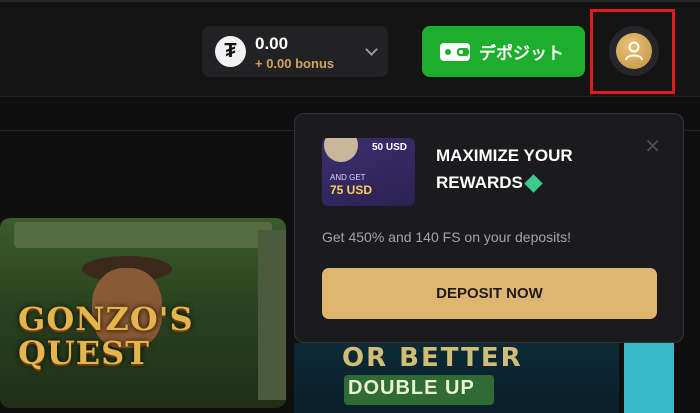 This screenshot has height=413, width=700. What do you see at coordinates (447, 237) in the screenshot?
I see `popup-description: Get 450% and 140 FS on your deposits!` at bounding box center [447, 237].